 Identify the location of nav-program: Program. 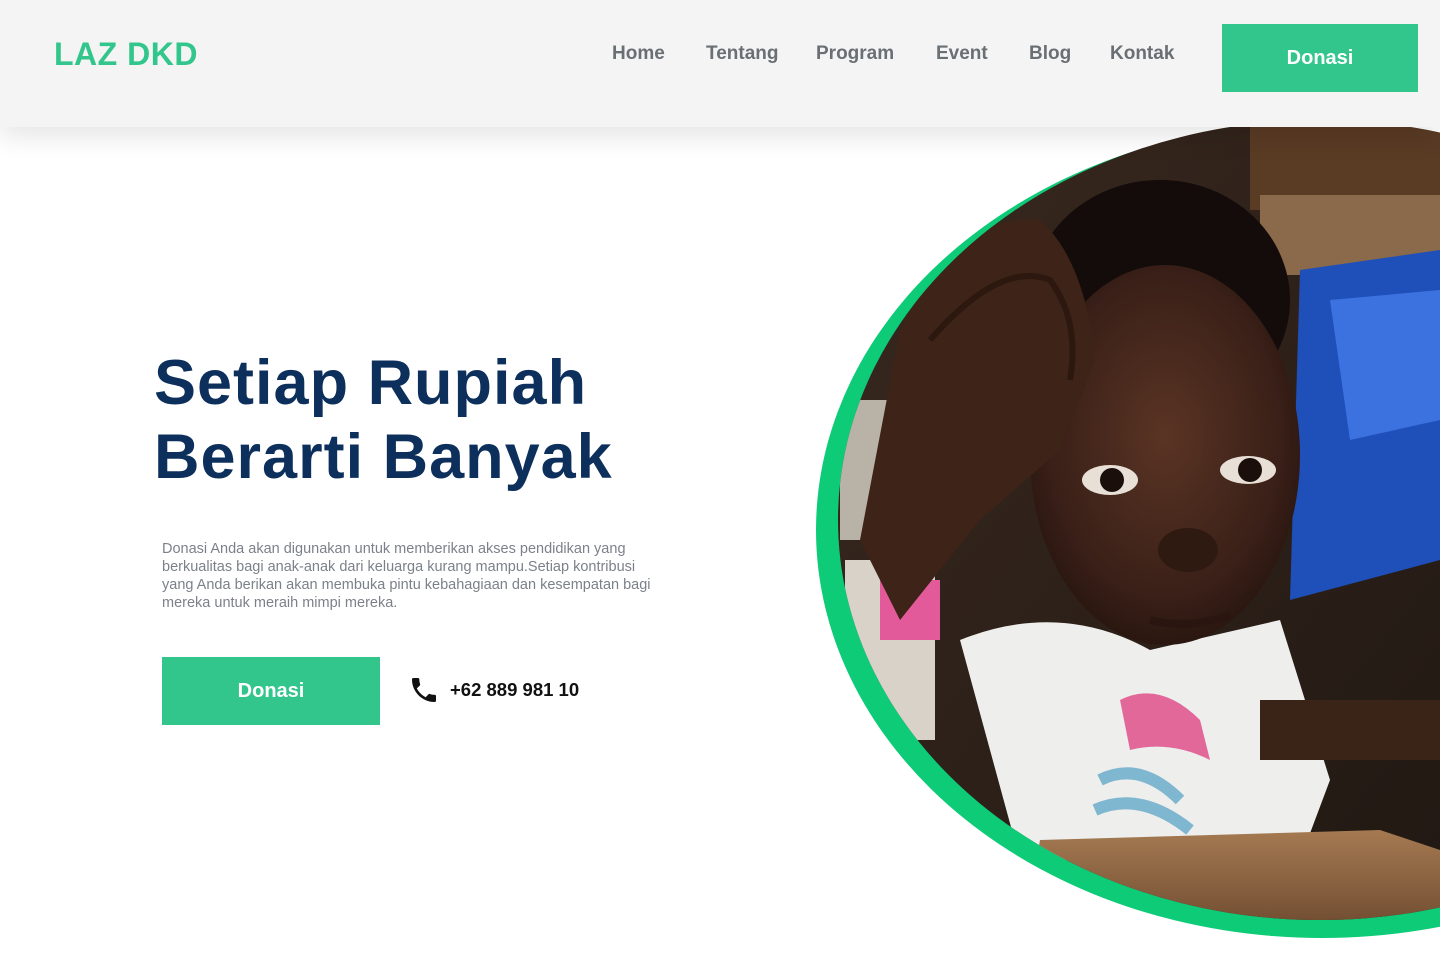
(855, 54).